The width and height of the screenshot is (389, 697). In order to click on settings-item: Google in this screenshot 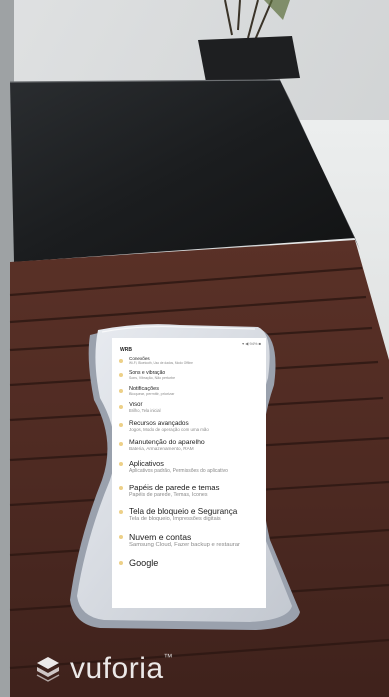, I will do `click(189, 563)`.